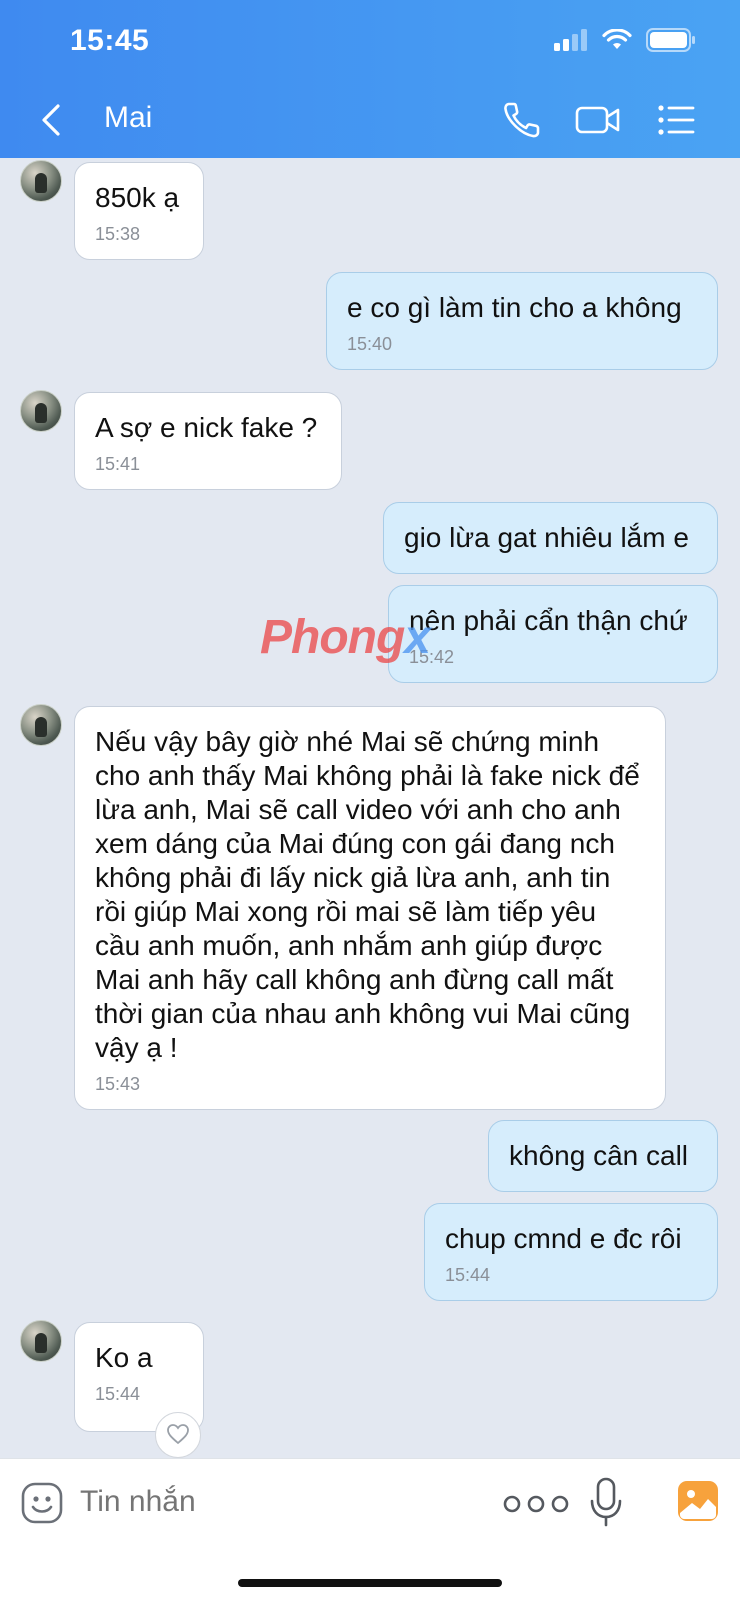 The height and width of the screenshot is (1600, 740). I want to click on message-bubble-outgoing: e co gì làm tin cho a không 15:40, so click(522, 321).